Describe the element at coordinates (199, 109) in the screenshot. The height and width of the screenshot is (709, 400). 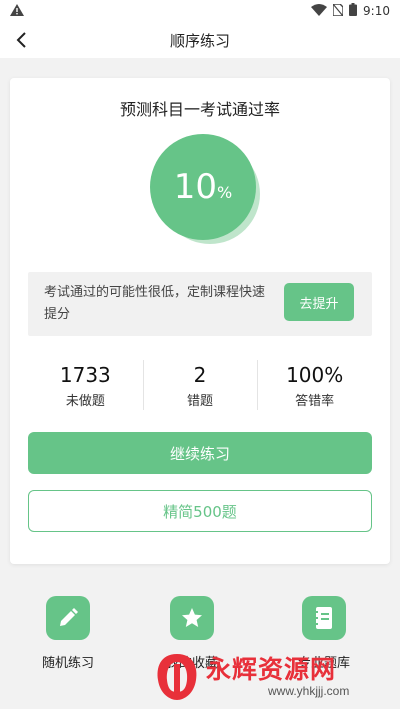
I see `card-title: 预测科目一考试通过率` at that location.